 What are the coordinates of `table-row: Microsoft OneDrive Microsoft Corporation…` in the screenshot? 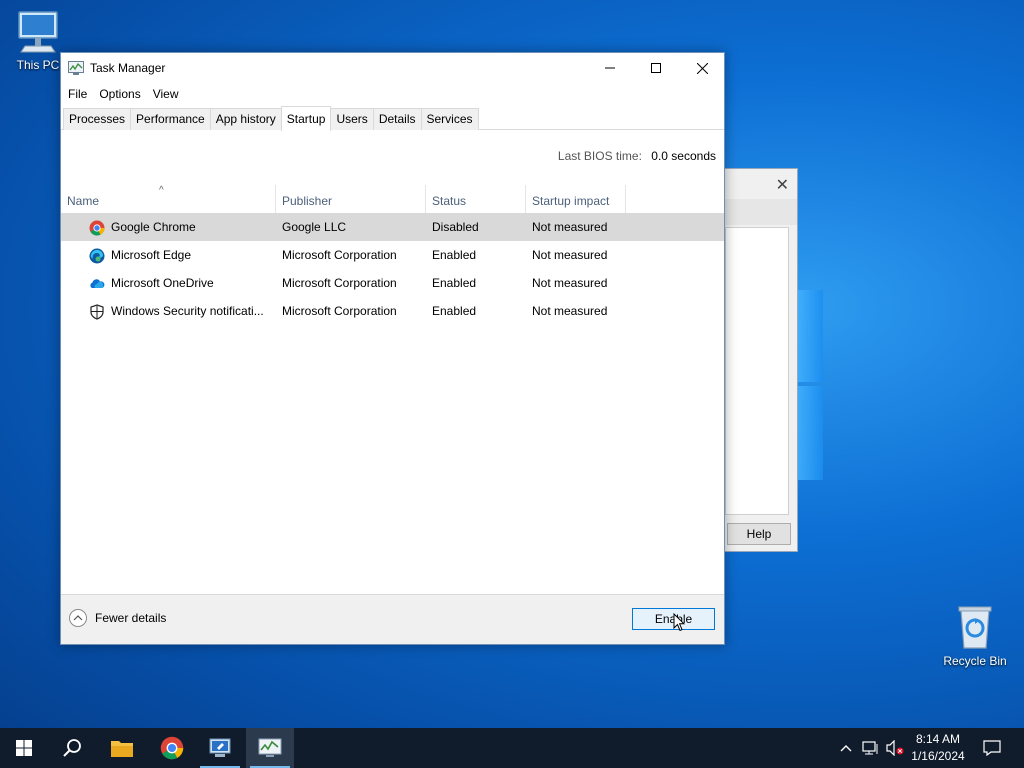 It's located at (392, 283).